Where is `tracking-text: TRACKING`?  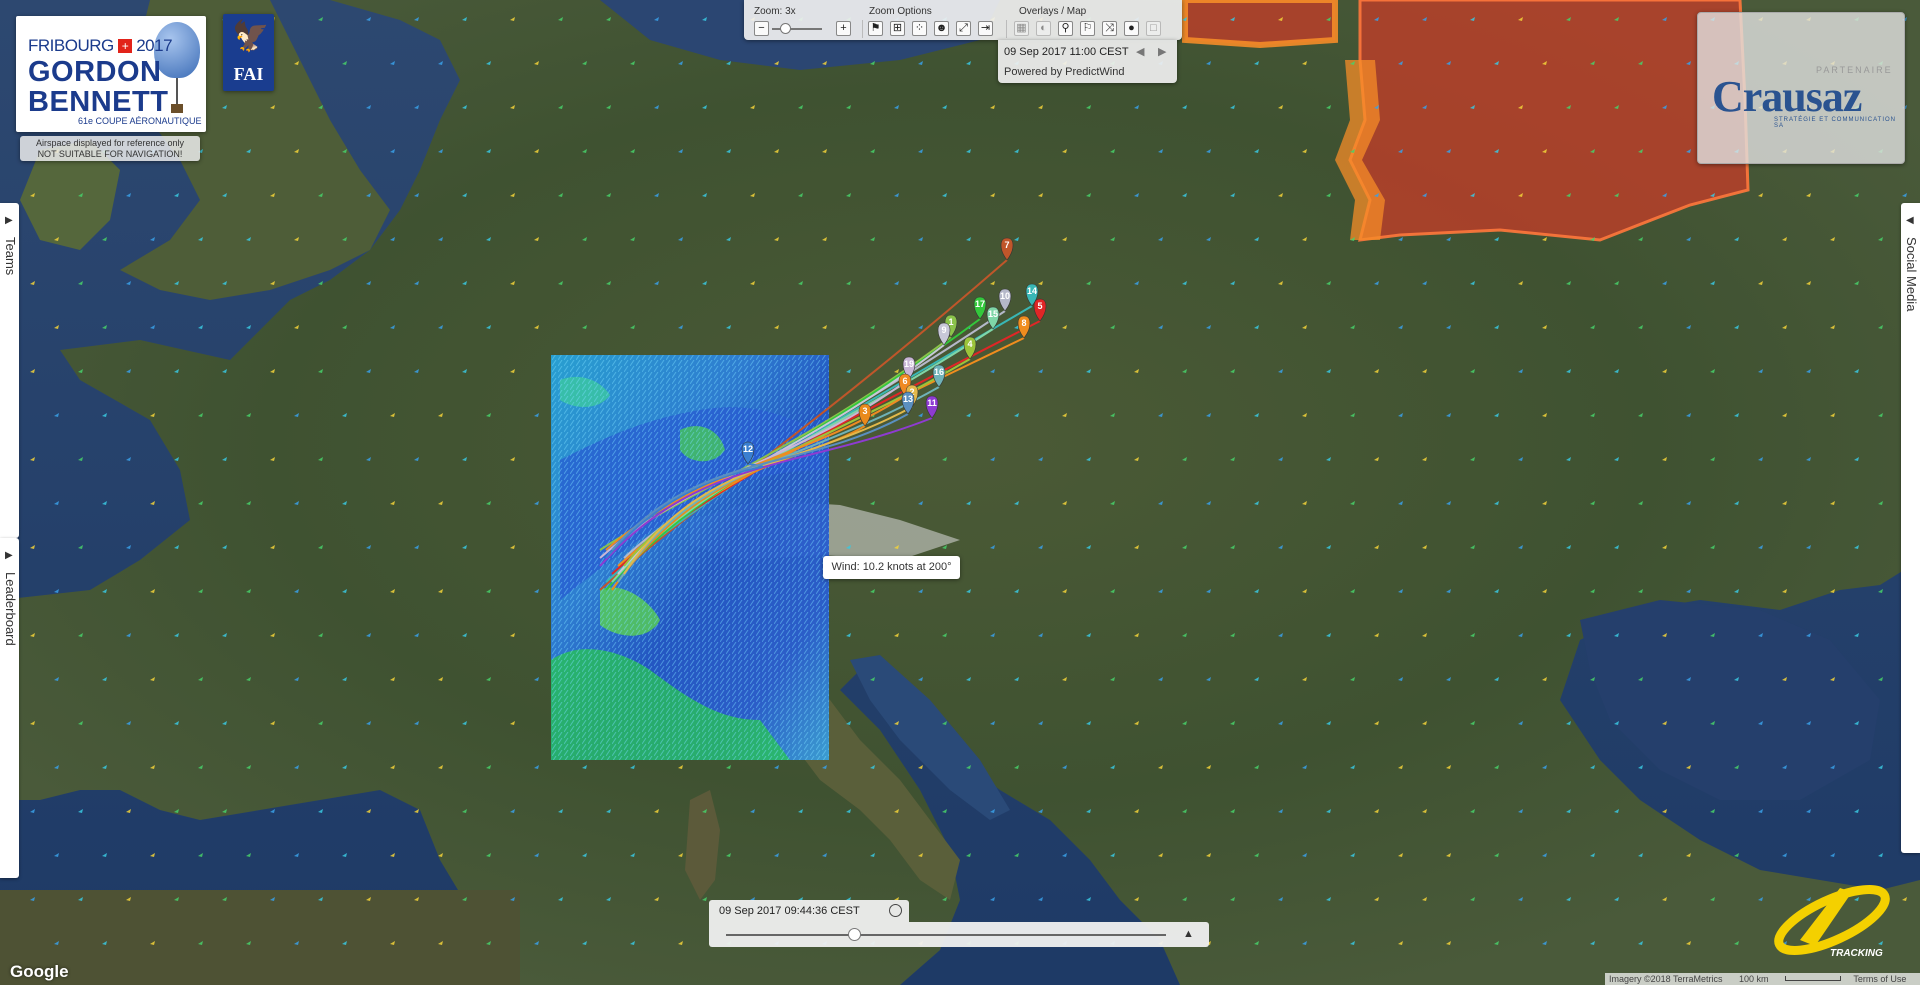 tracking-text: TRACKING is located at coordinates (1856, 953).